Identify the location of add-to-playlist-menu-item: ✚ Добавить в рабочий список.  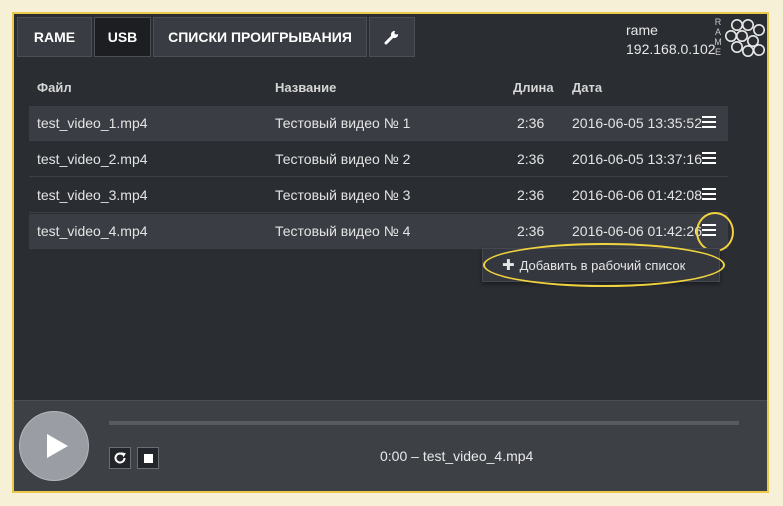
(601, 265).